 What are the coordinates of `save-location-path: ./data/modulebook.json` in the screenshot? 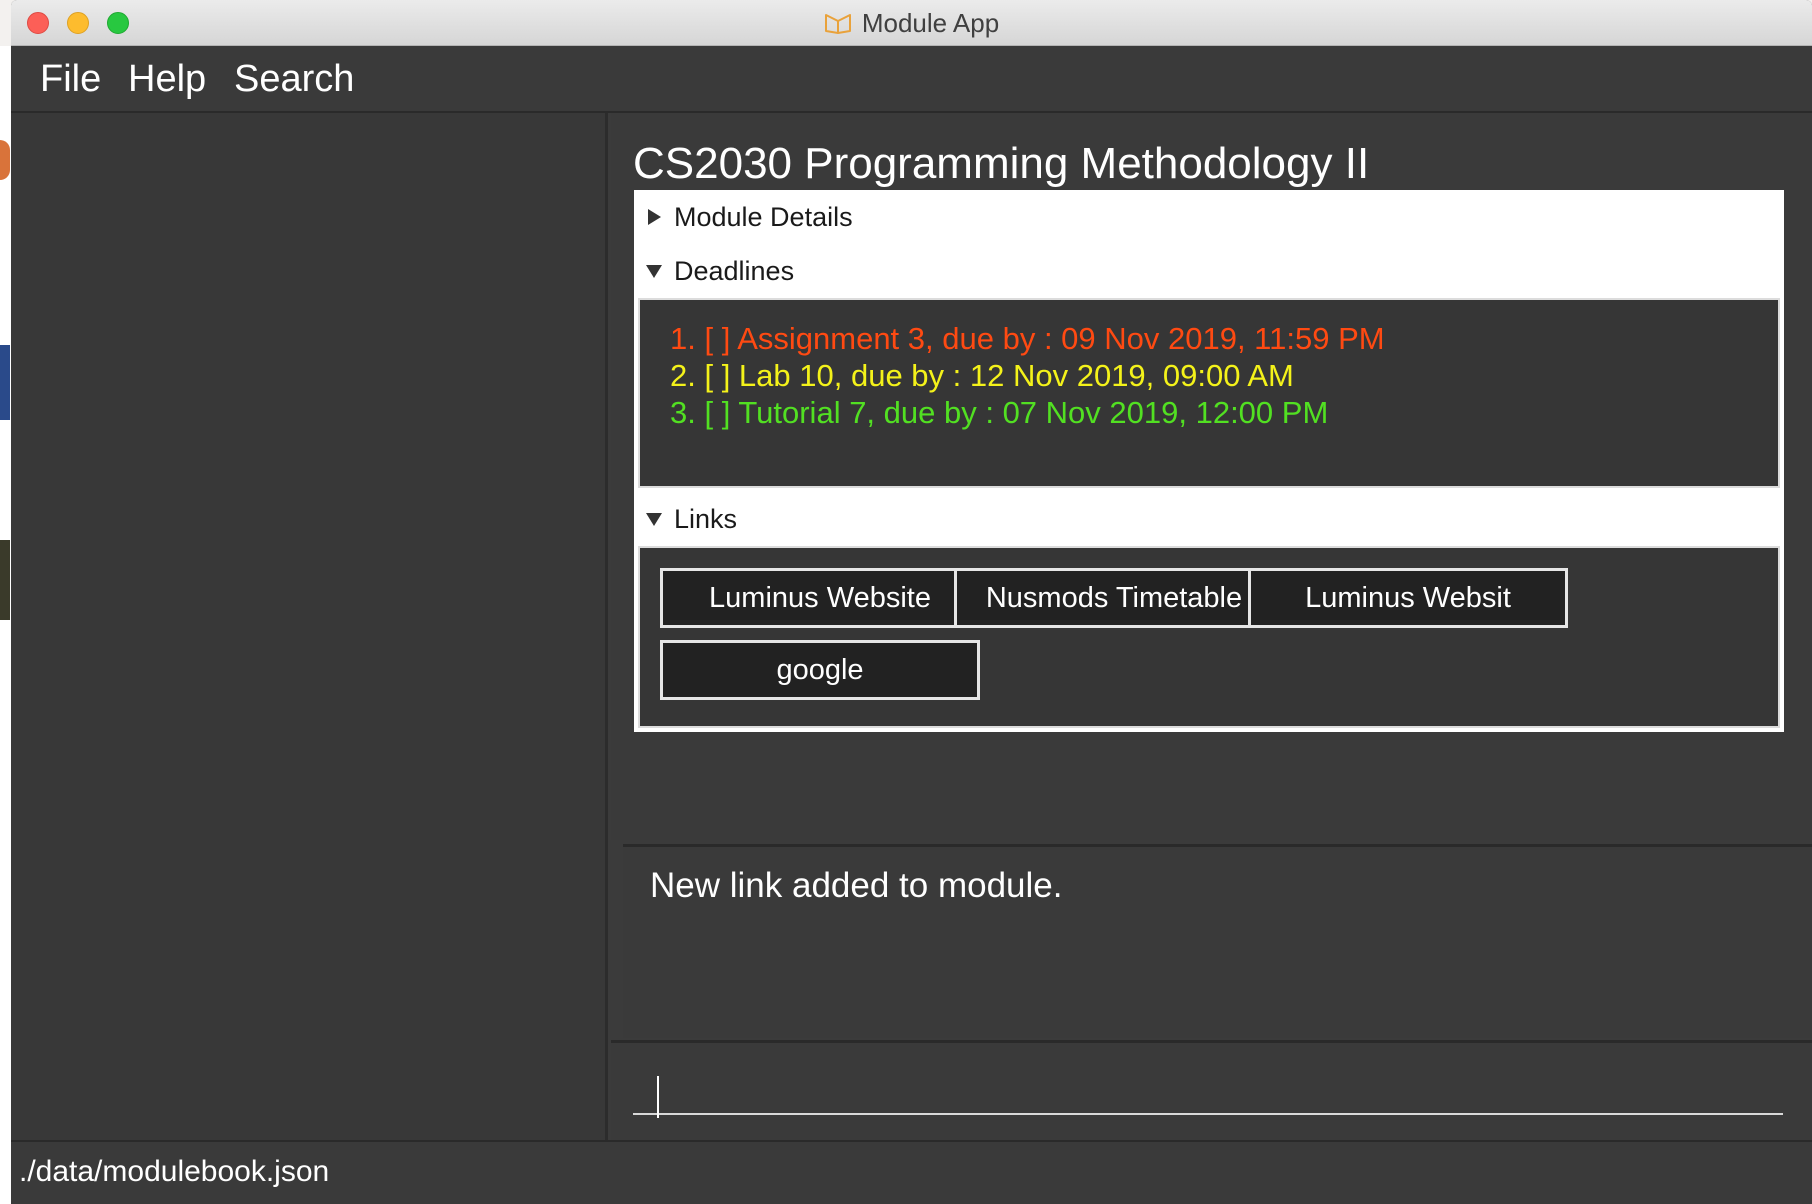 It's located at (174, 1171).